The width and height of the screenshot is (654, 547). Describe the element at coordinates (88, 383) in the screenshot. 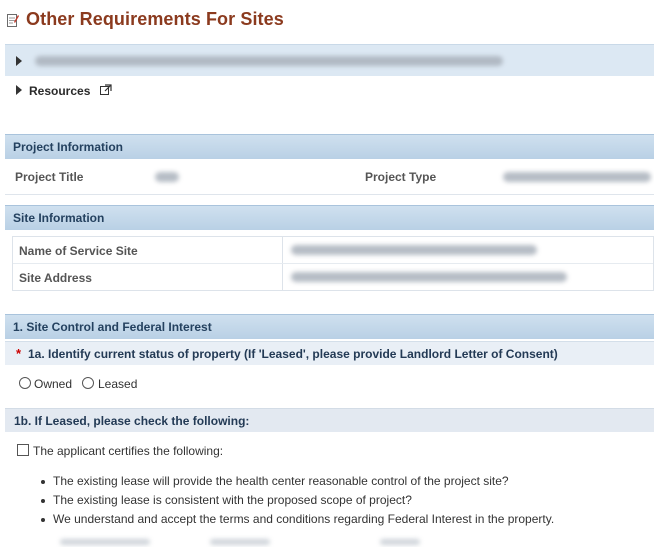

I see `leased-radio` at that location.